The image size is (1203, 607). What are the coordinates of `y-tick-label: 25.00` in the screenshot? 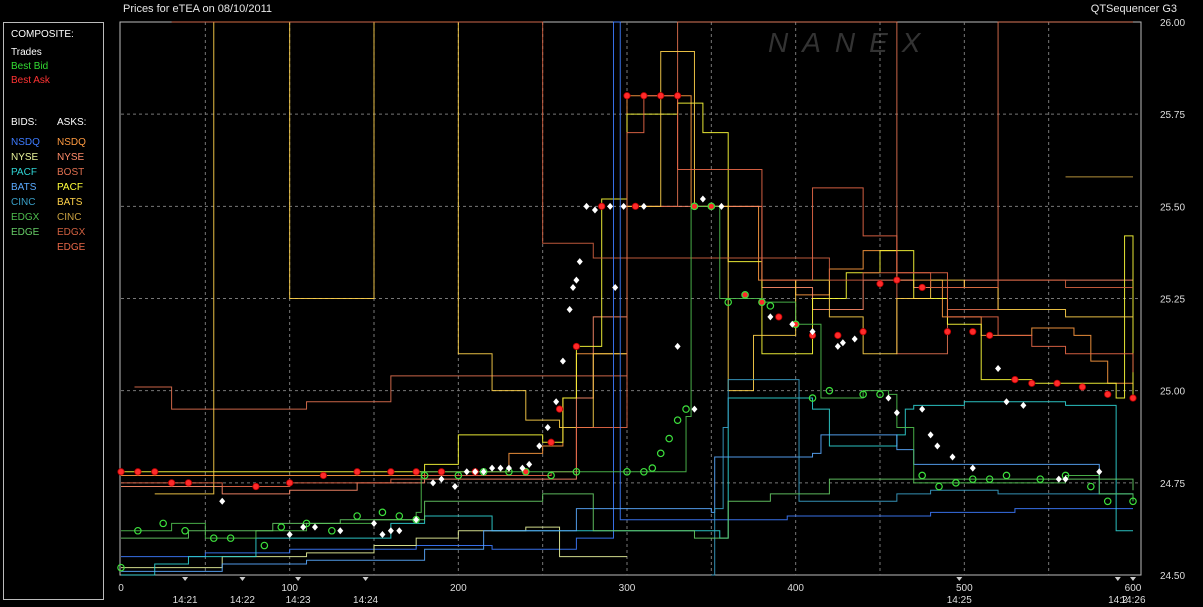 It's located at (1172, 392).